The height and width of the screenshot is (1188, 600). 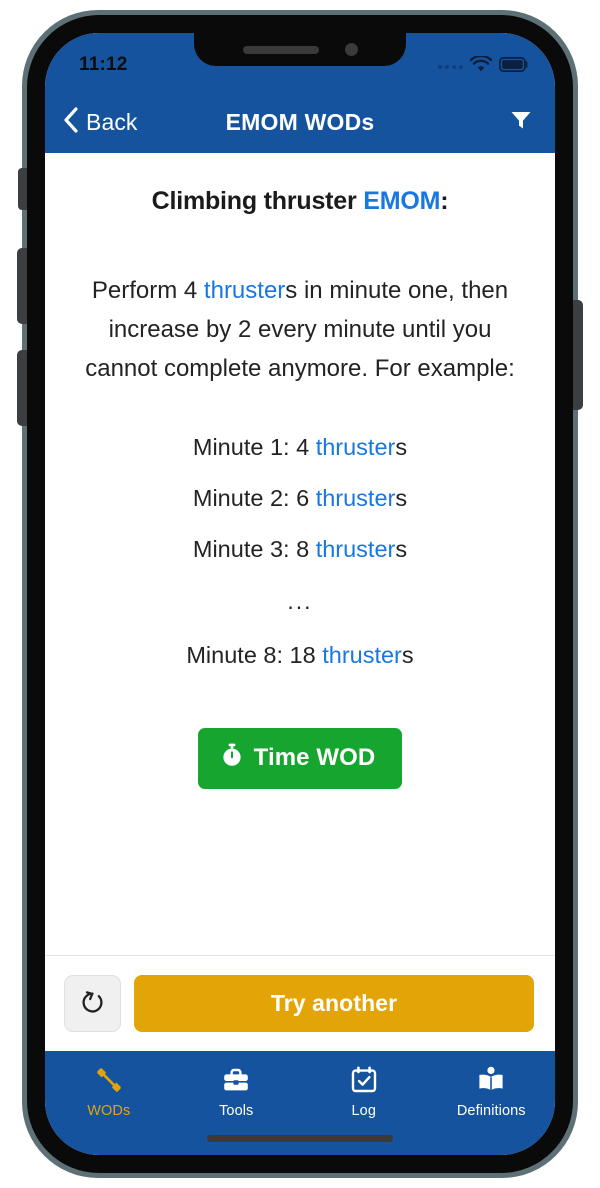 I want to click on tab-tools: Tools, so click(x=237, y=1092).